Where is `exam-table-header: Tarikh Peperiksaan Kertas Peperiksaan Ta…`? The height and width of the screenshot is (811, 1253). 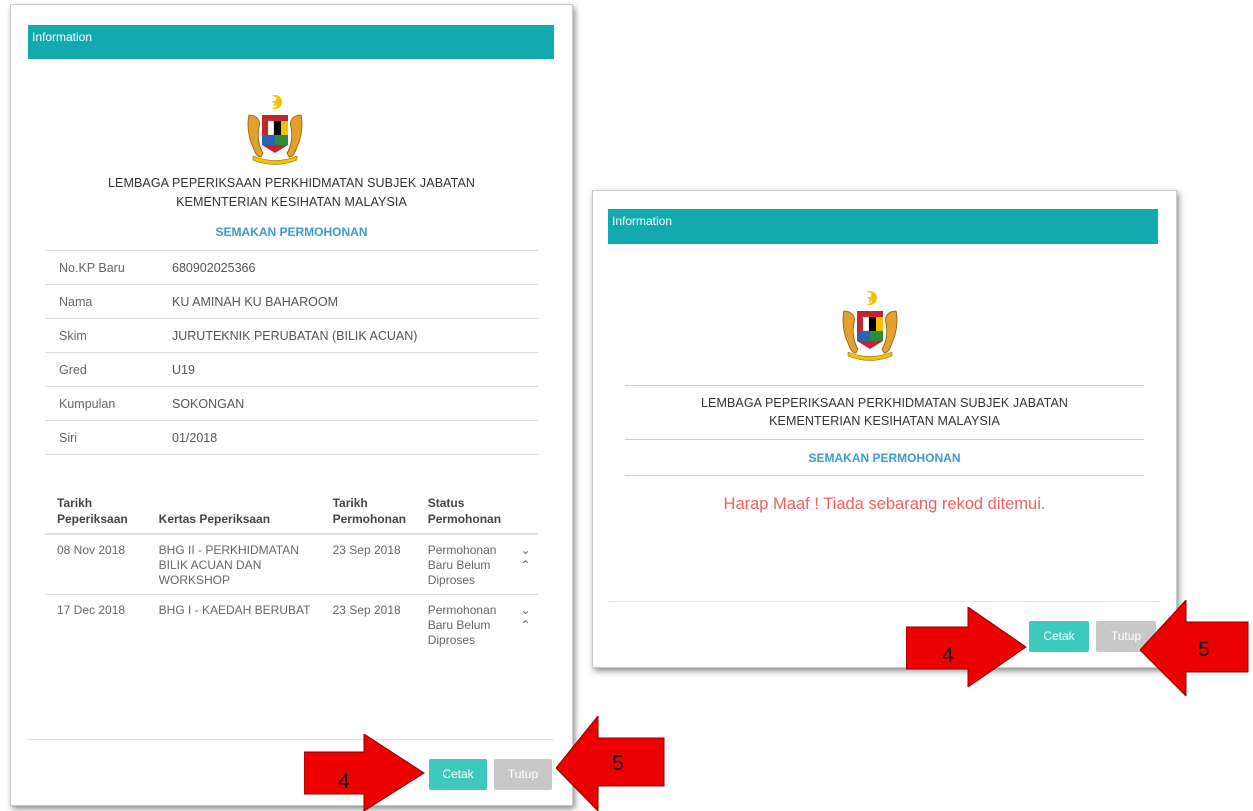 exam-table-header: Tarikh Peperiksaan Kertas Peperiksaan Ta… is located at coordinates (291, 513).